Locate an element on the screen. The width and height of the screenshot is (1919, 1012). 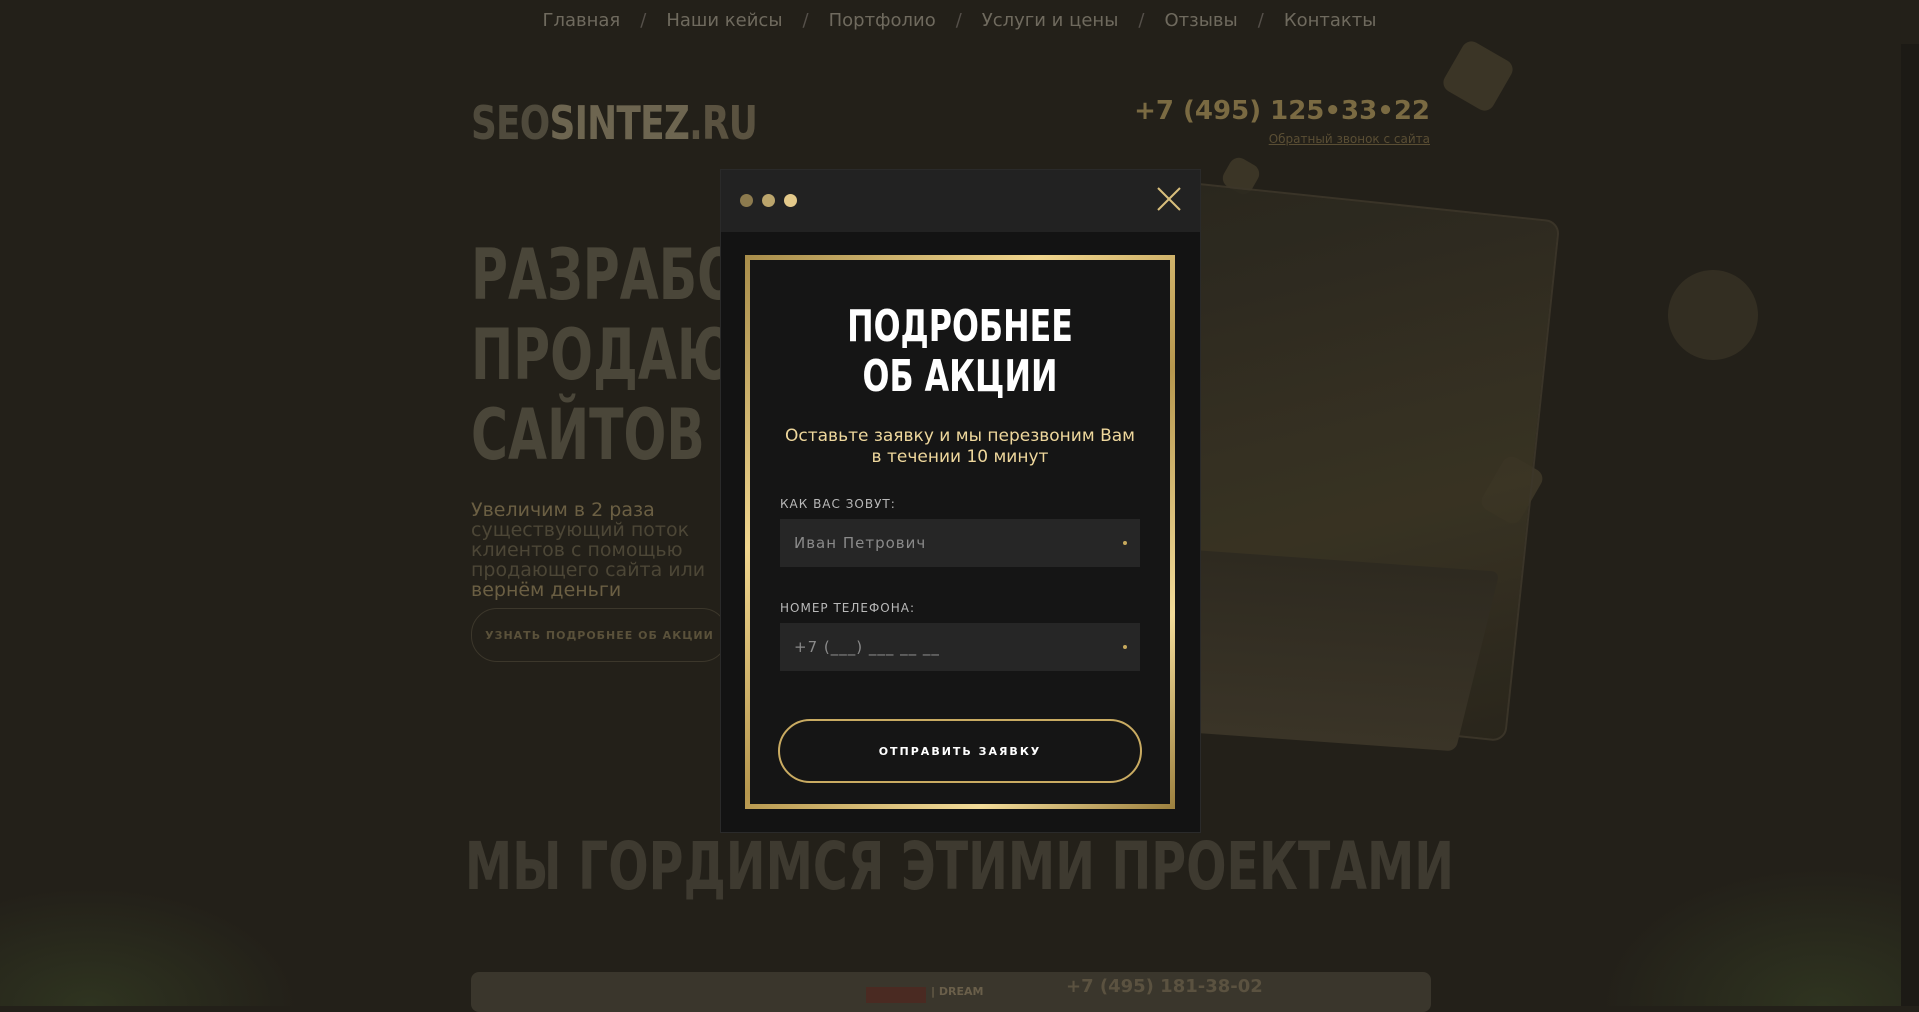
site-logo: SEOSINTEZ.RU is located at coordinates (614, 123).